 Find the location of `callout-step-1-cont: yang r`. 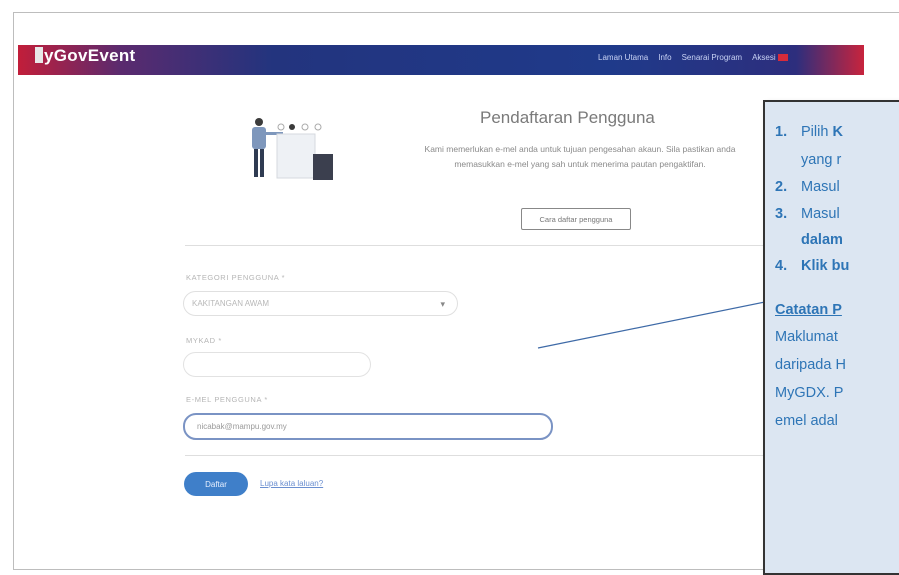

callout-step-1-cont: yang r is located at coordinates (821, 160).